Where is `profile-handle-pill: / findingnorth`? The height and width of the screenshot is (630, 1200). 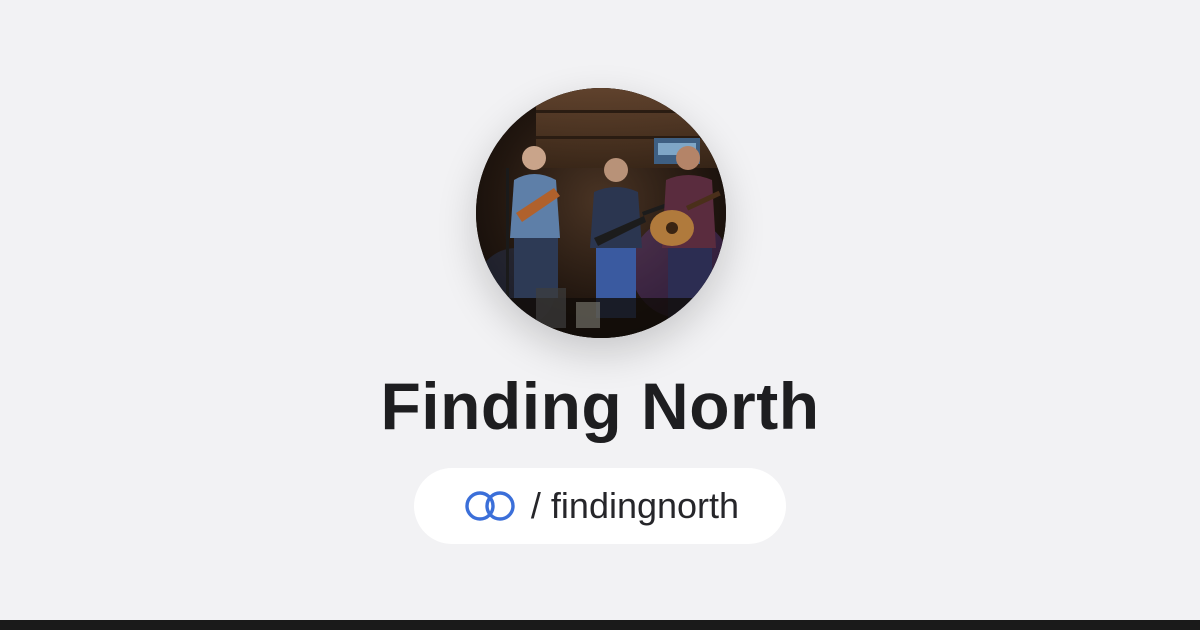 profile-handle-pill: / findingnorth is located at coordinates (600, 506).